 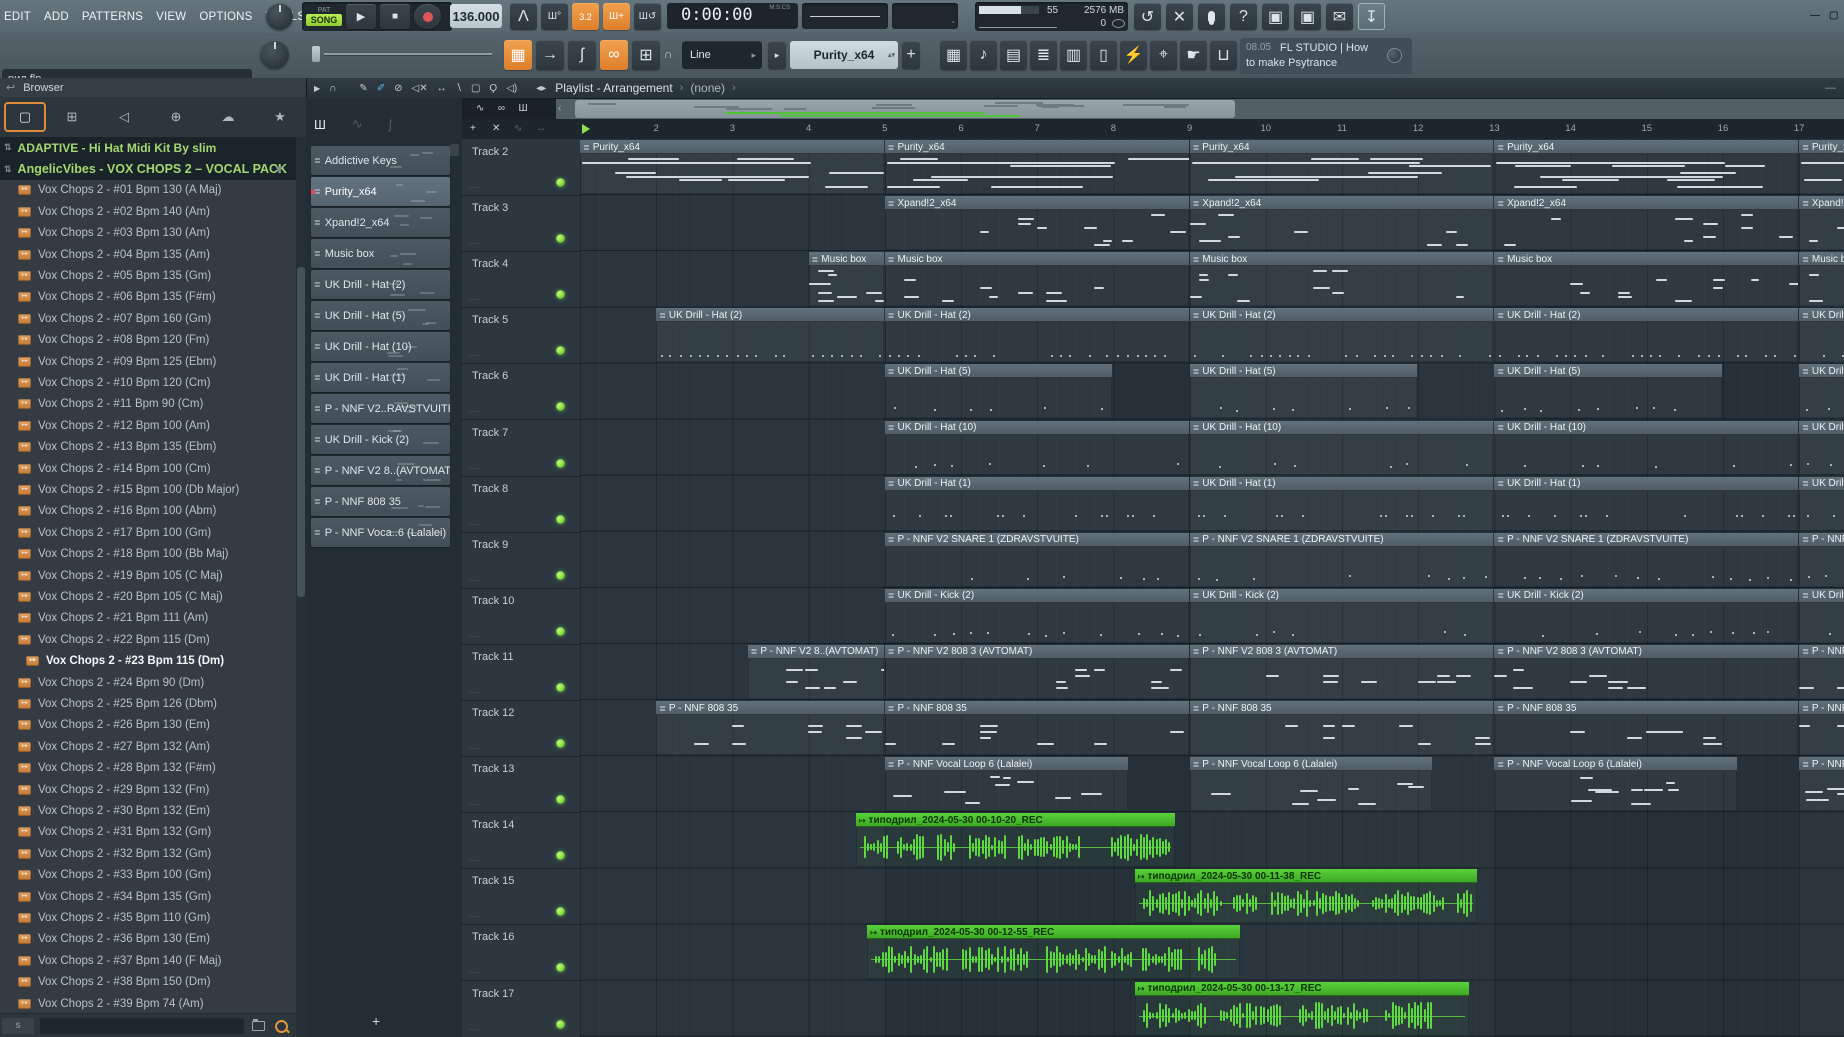 I want to click on pat-song-toggle: PAT SONG, so click(x=324, y=16).